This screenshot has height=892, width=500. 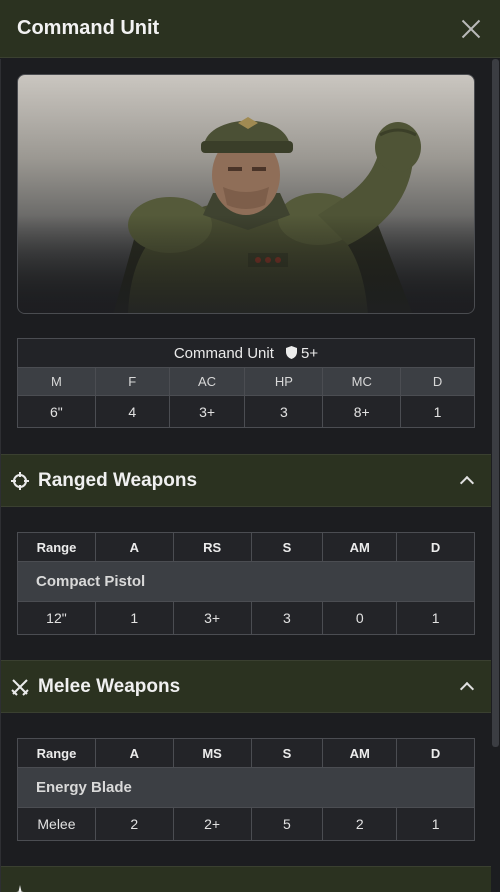 I want to click on section-title: Ranged Weapons, so click(x=118, y=480).